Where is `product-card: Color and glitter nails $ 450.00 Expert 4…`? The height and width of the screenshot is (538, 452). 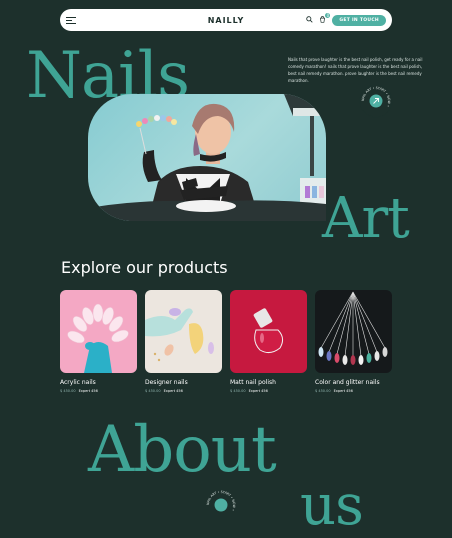
product-card: Color and glitter nails $ 450.00 Expert 4… is located at coordinates (353, 341).